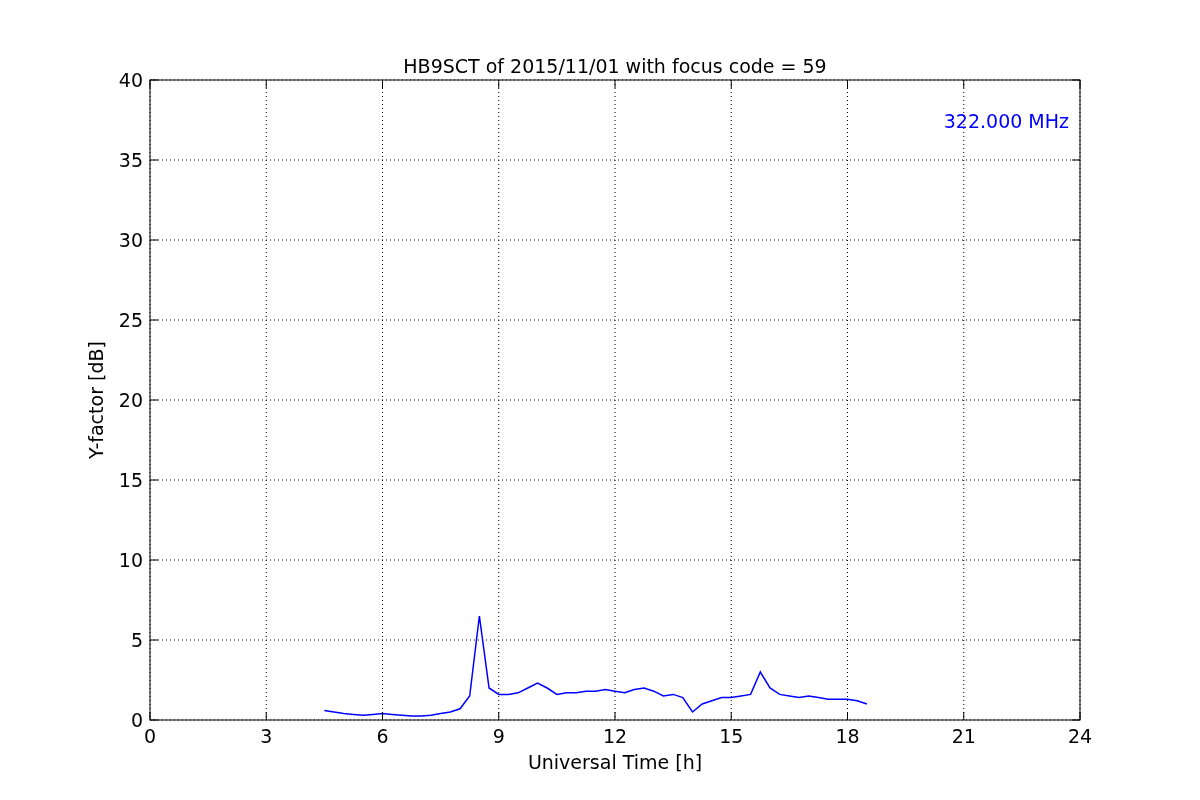 This screenshot has height=800, width=1200. I want to click on chart-title: HB9SCT of 2015/11/01 with focus code = 59, so click(615, 66).